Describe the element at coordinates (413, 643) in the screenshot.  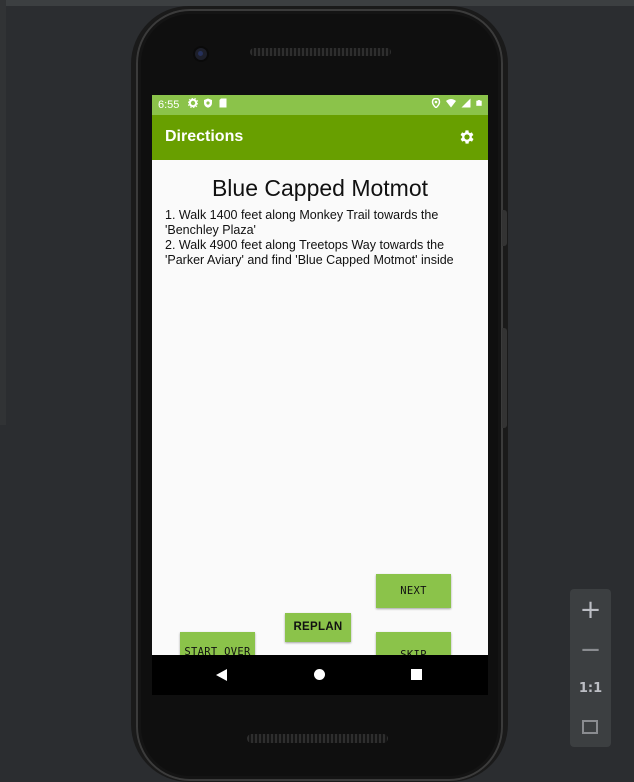
I see `skip-button: SKIP` at that location.